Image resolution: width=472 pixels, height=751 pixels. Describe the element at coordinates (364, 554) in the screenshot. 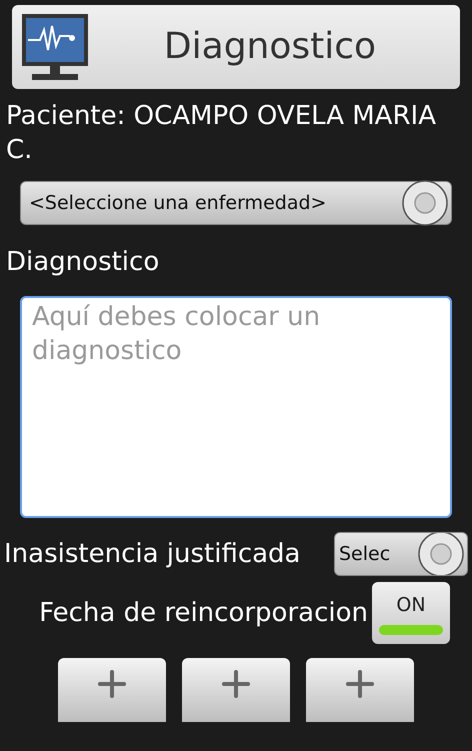

I see `dropdown-value: Selec` at that location.